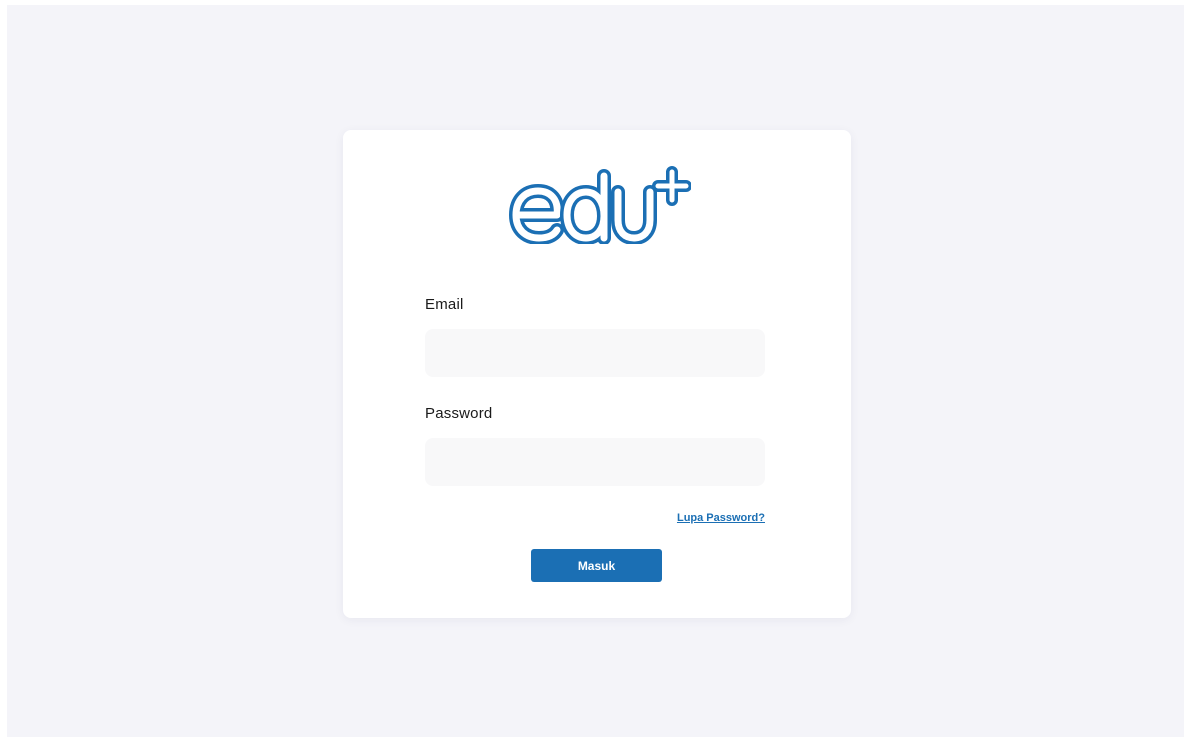  What do you see at coordinates (595, 462) in the screenshot?
I see `password-input` at bounding box center [595, 462].